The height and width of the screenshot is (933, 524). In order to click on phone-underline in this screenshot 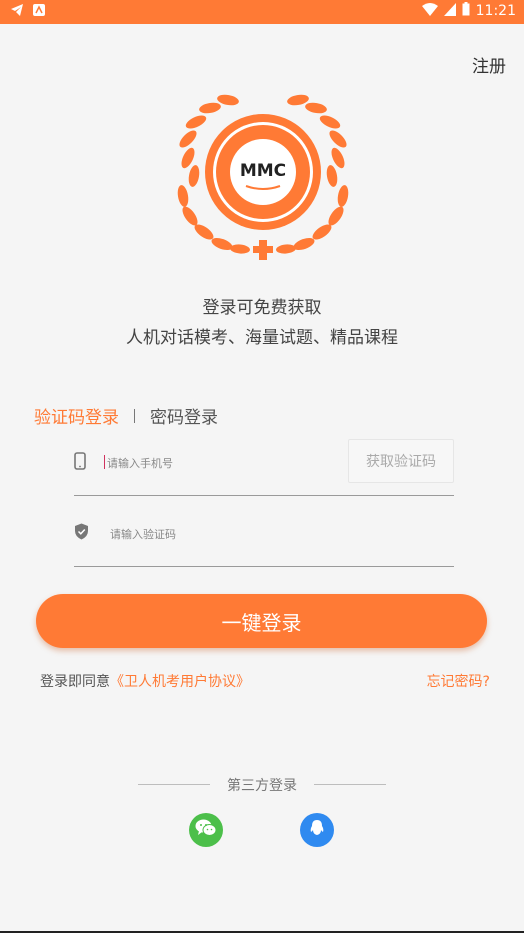, I will do `click(264, 495)`.